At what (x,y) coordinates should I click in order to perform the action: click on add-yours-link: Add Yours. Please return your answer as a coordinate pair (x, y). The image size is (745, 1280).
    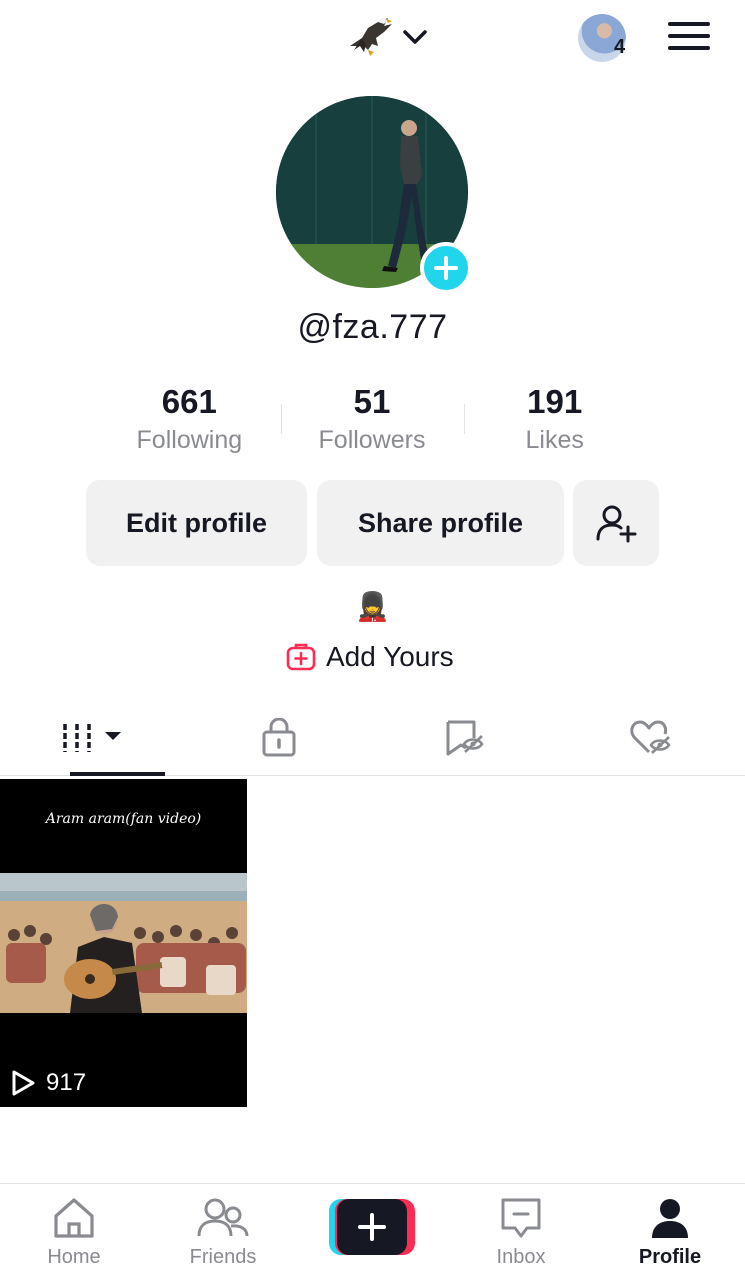
    Looking at the image, I should click on (370, 657).